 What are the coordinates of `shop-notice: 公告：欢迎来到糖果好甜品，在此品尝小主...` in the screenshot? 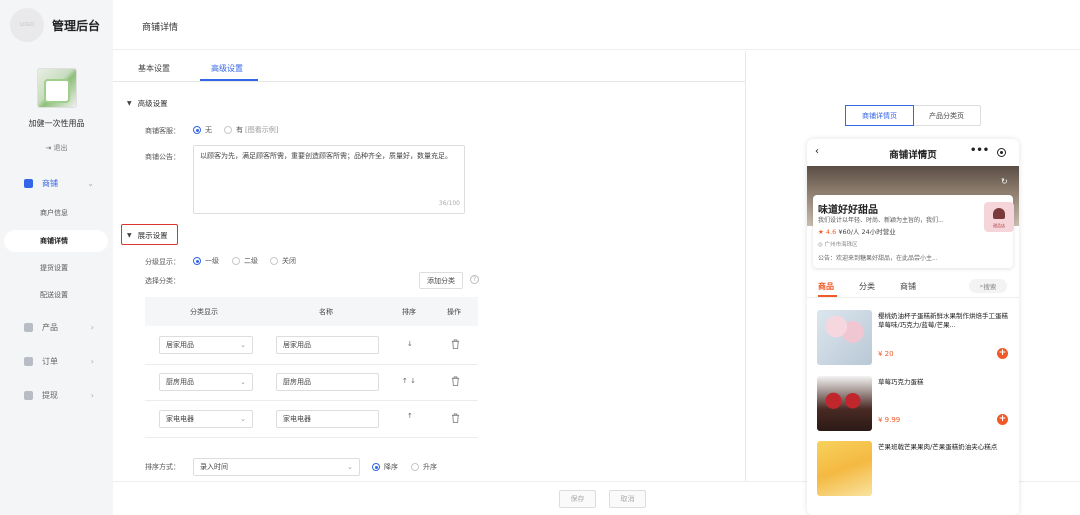 It's located at (878, 258).